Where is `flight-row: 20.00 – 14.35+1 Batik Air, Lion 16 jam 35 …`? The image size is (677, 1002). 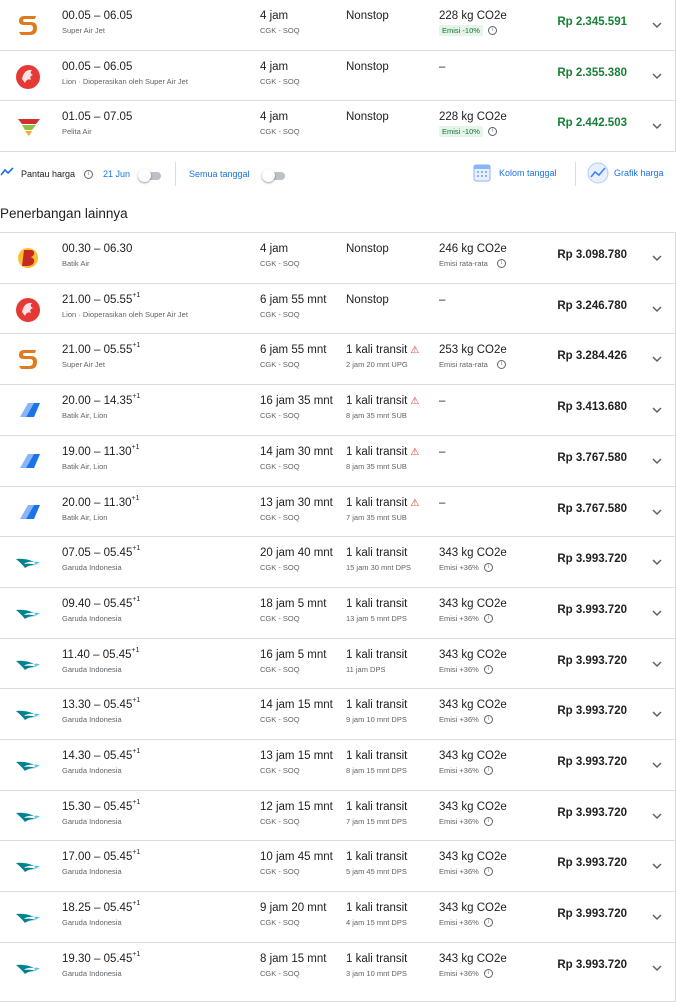 flight-row: 20.00 – 14.35+1 Batik Air, Lion 16 jam 35 … is located at coordinates (338, 410).